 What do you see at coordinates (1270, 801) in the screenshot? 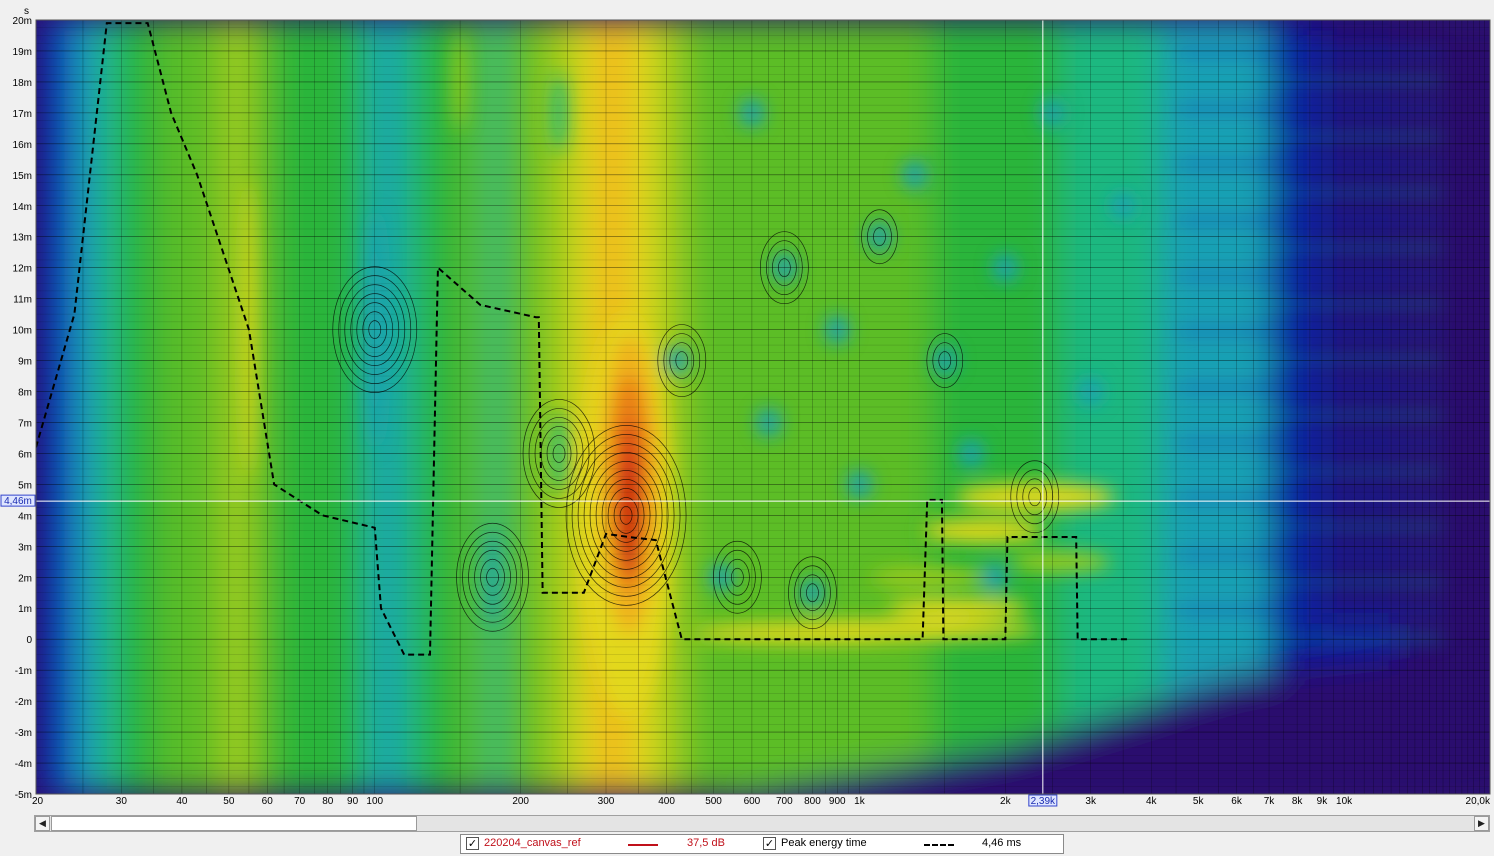
I see `x-tick-label: 7k` at bounding box center [1270, 801].